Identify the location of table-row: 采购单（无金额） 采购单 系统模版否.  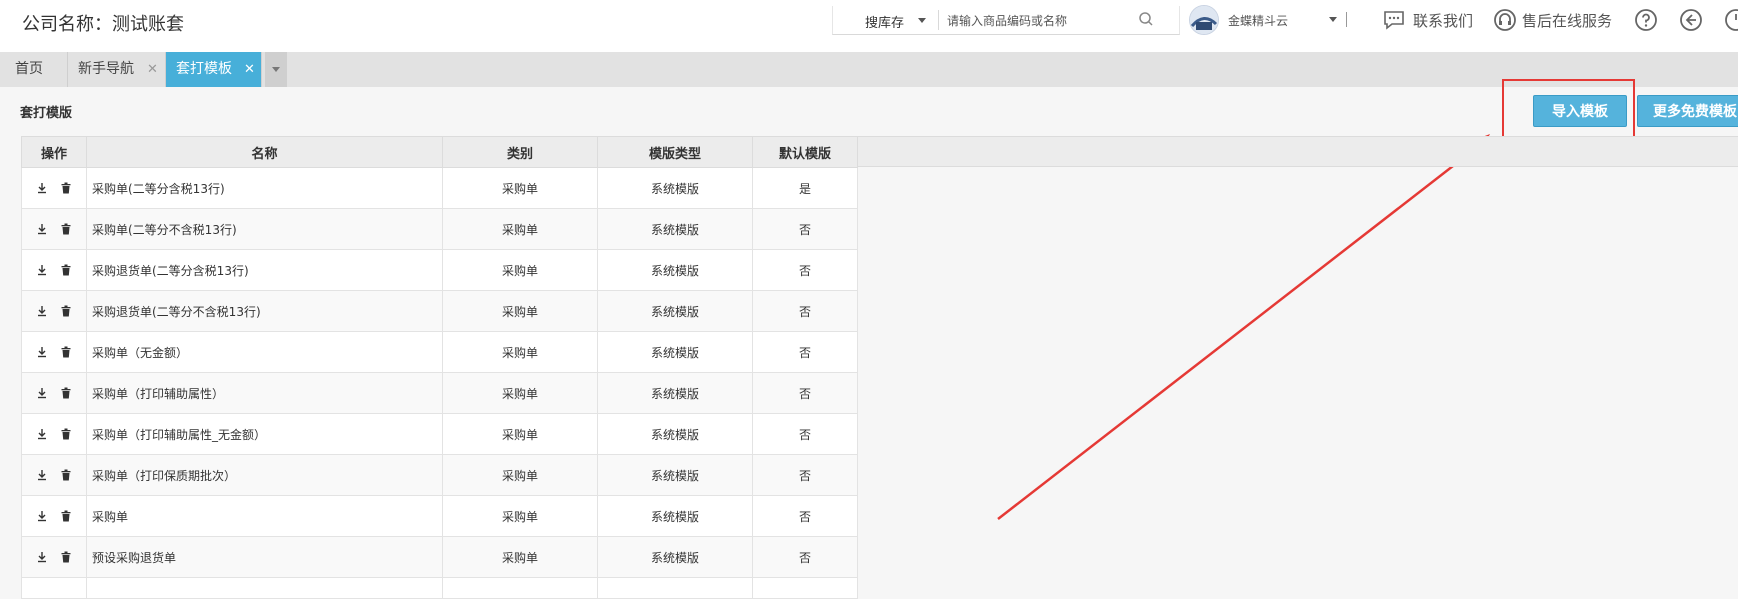
(439, 352).